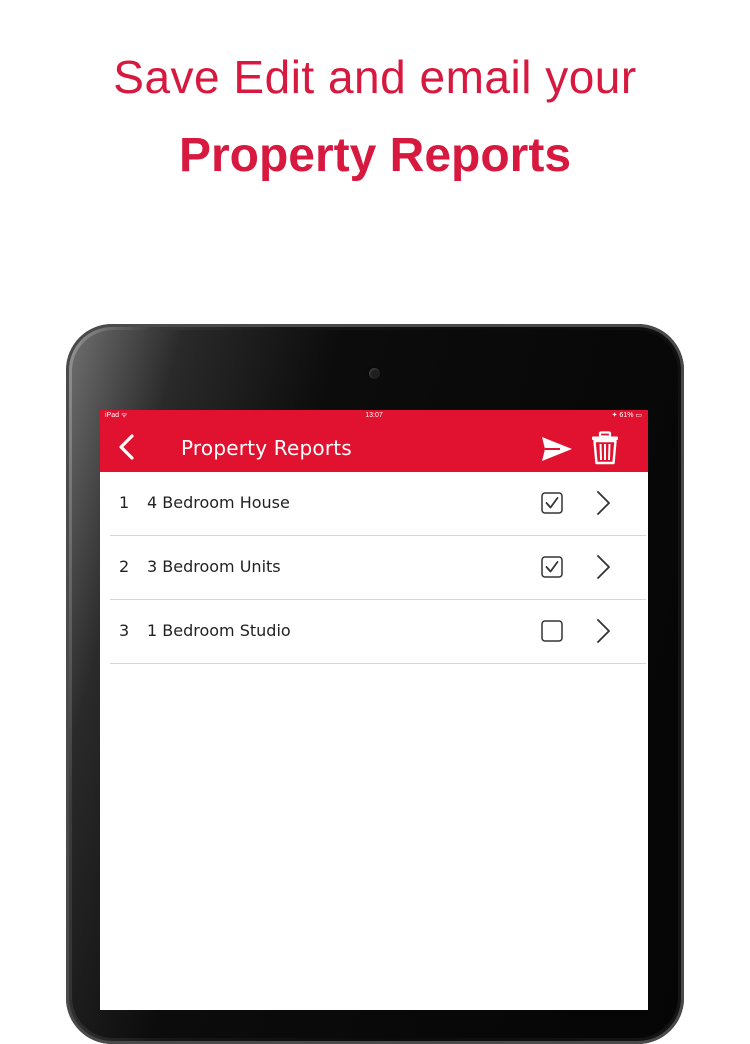 The height and width of the screenshot is (1044, 750). What do you see at coordinates (375, 155) in the screenshot?
I see `headline-line-2: Property Reports` at bounding box center [375, 155].